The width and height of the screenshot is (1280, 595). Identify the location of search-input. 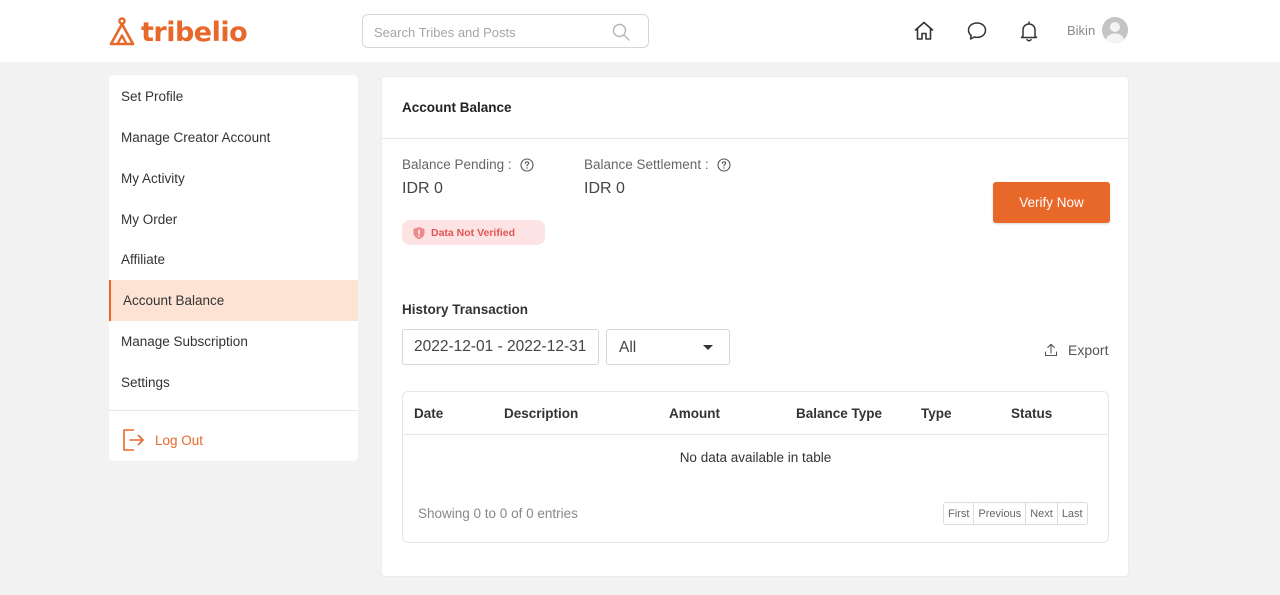
(489, 32).